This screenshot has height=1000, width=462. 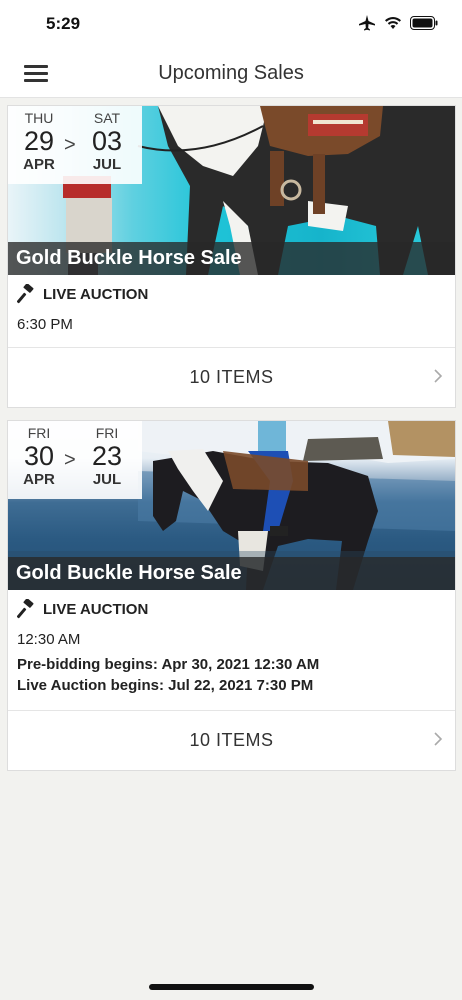 I want to click on start-date: THU 29 APR, so click(x=39, y=141).